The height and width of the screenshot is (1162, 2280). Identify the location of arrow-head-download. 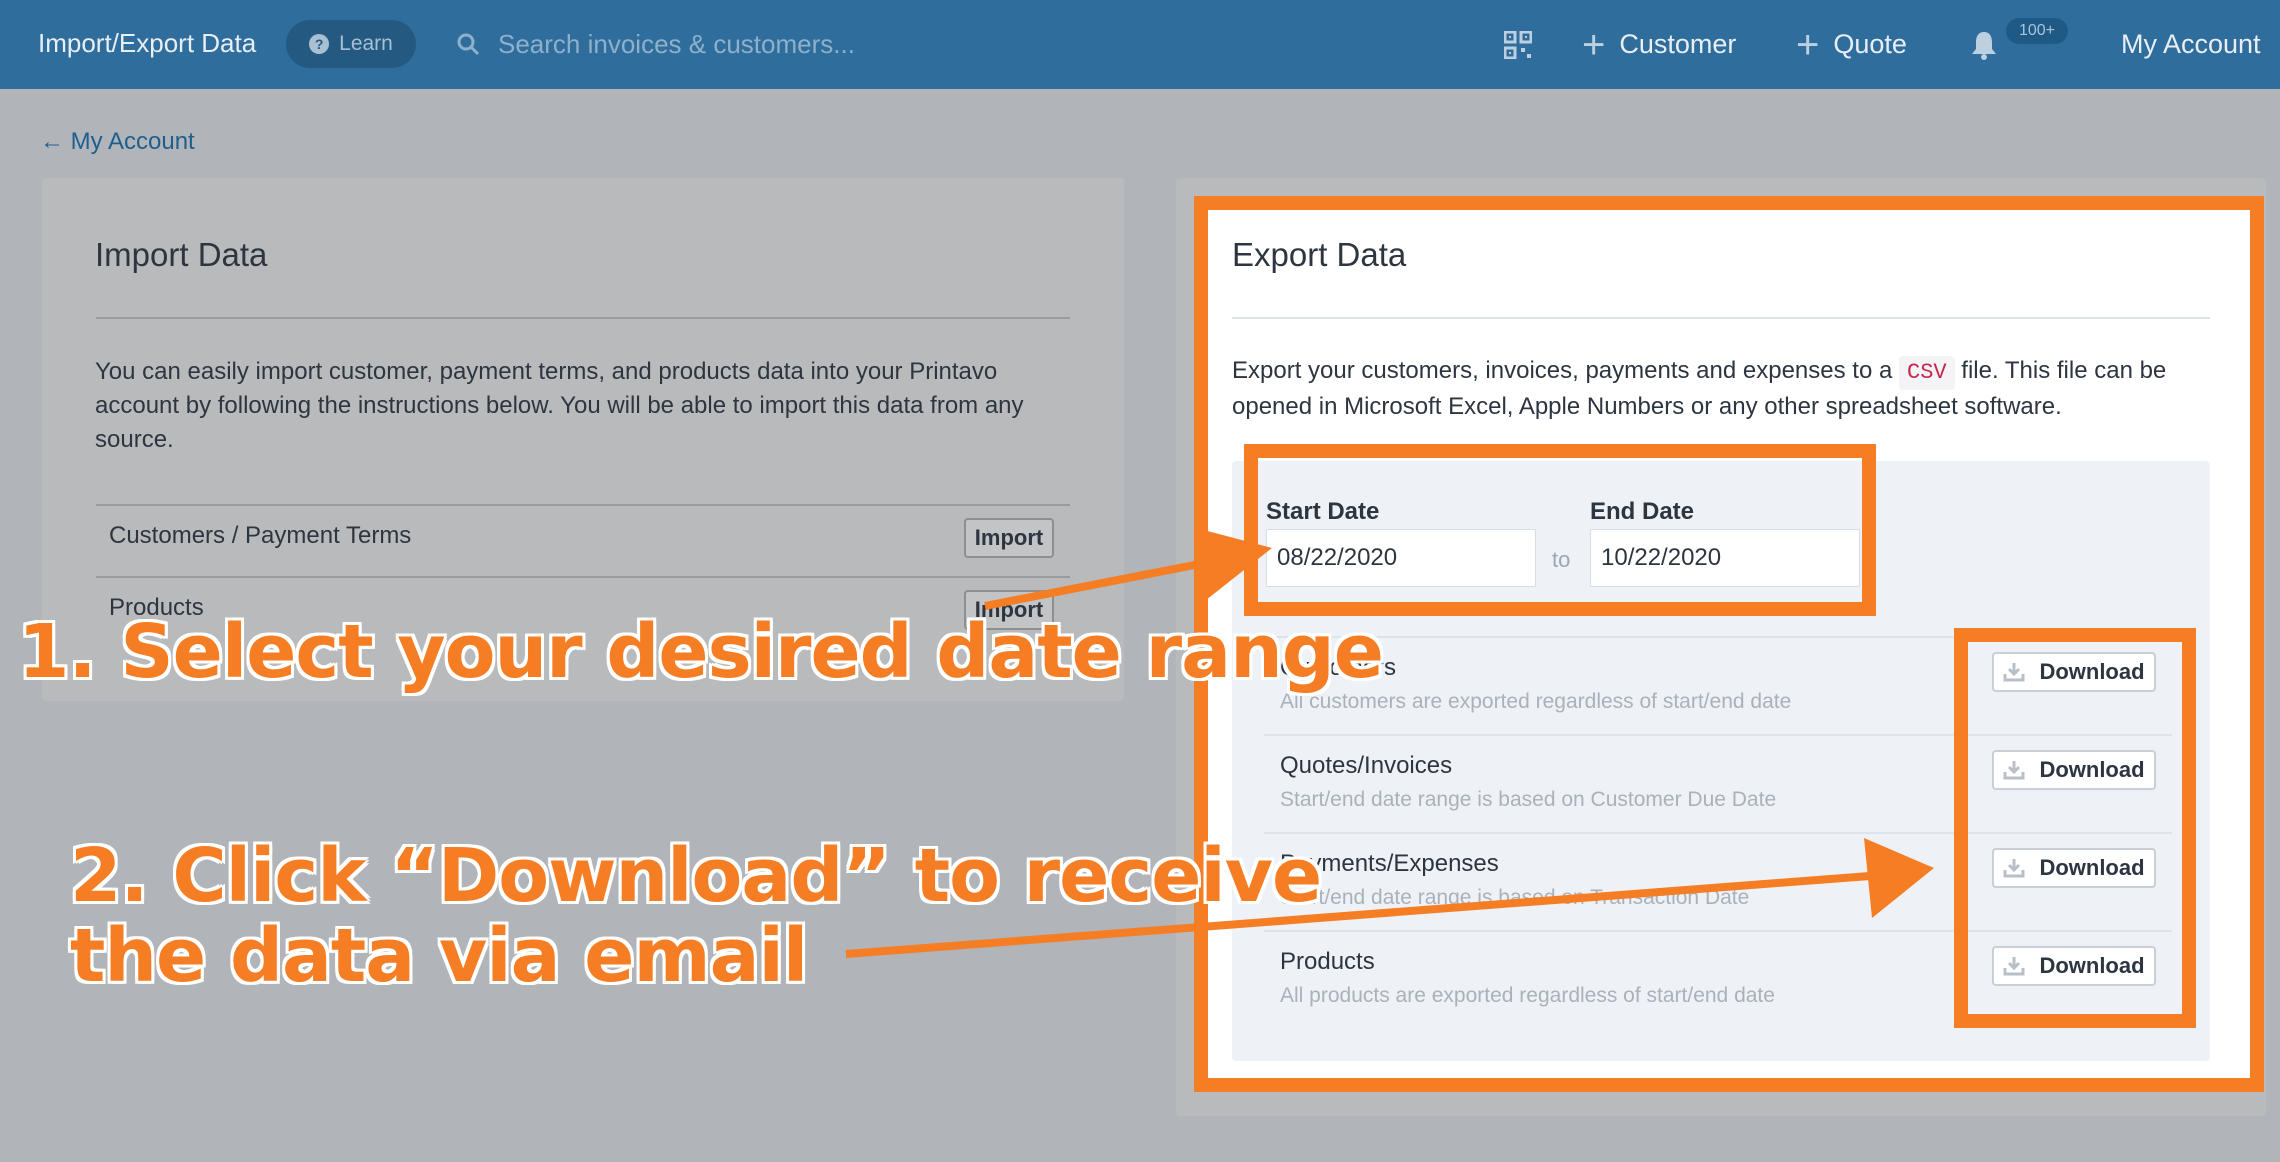
(1899, 878).